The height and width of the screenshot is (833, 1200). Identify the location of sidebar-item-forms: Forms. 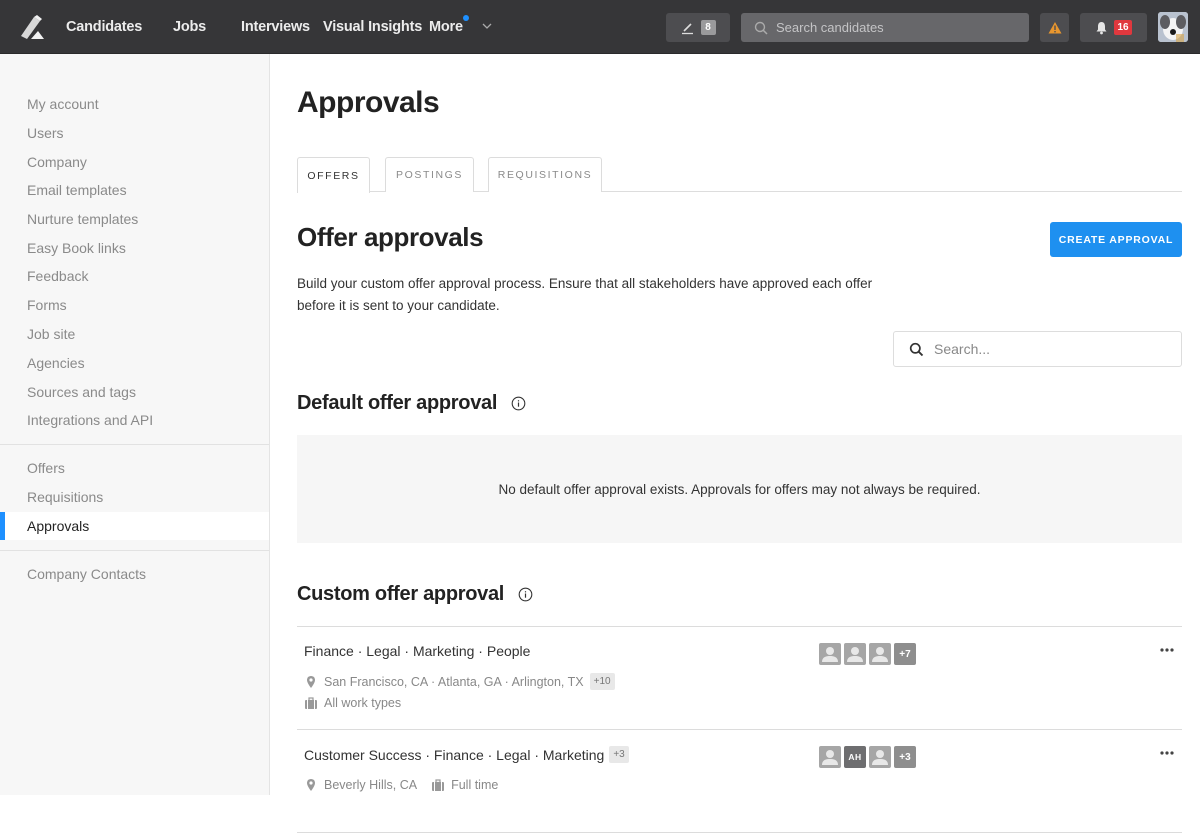
(134, 305).